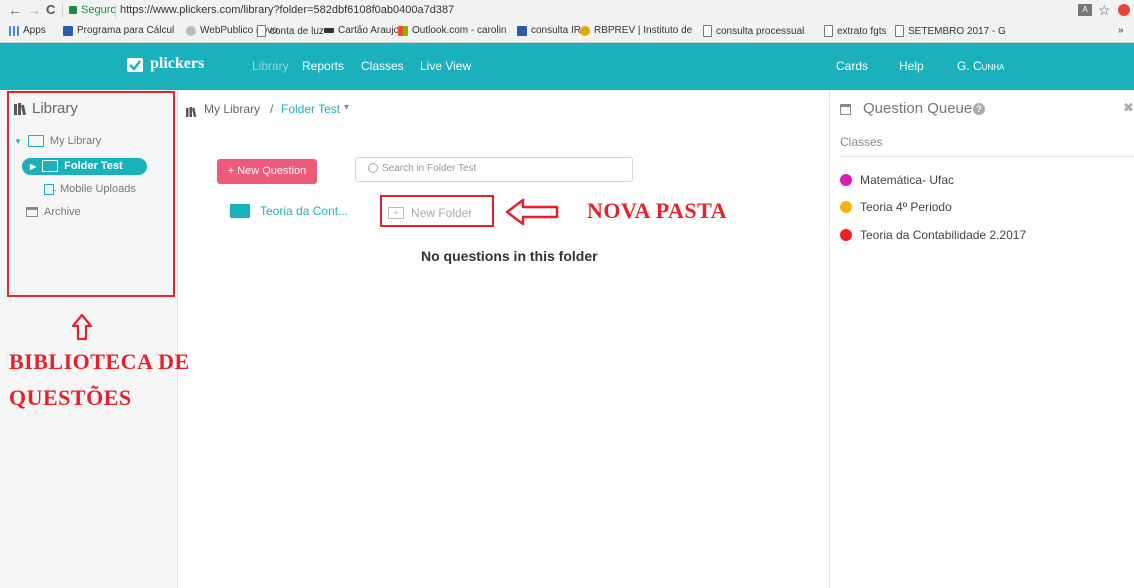 The image size is (1134, 588). Describe the element at coordinates (987, 156) in the screenshot. I see `queue-divider` at that location.